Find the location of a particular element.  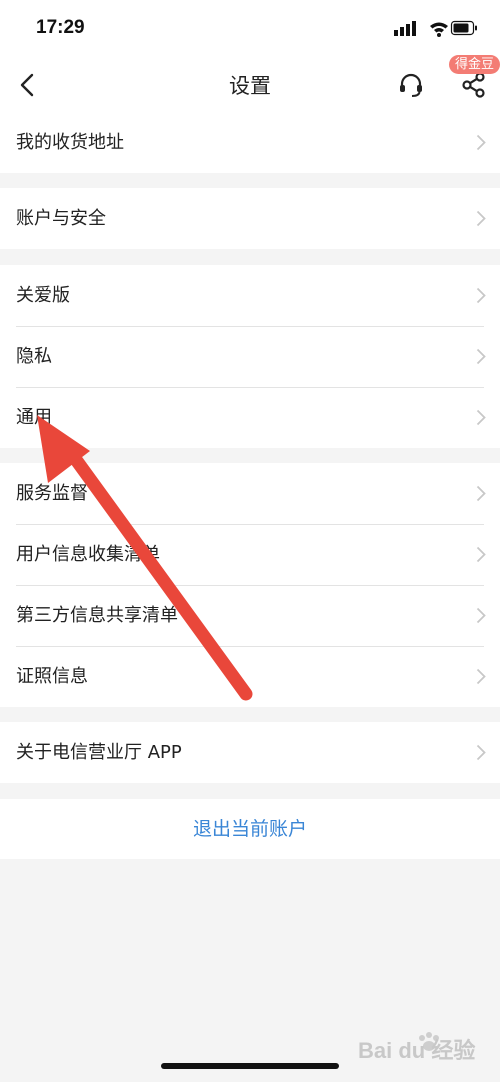

baidu-jingyan-watermark: Bai du 经验 is located at coordinates (416, 1047).